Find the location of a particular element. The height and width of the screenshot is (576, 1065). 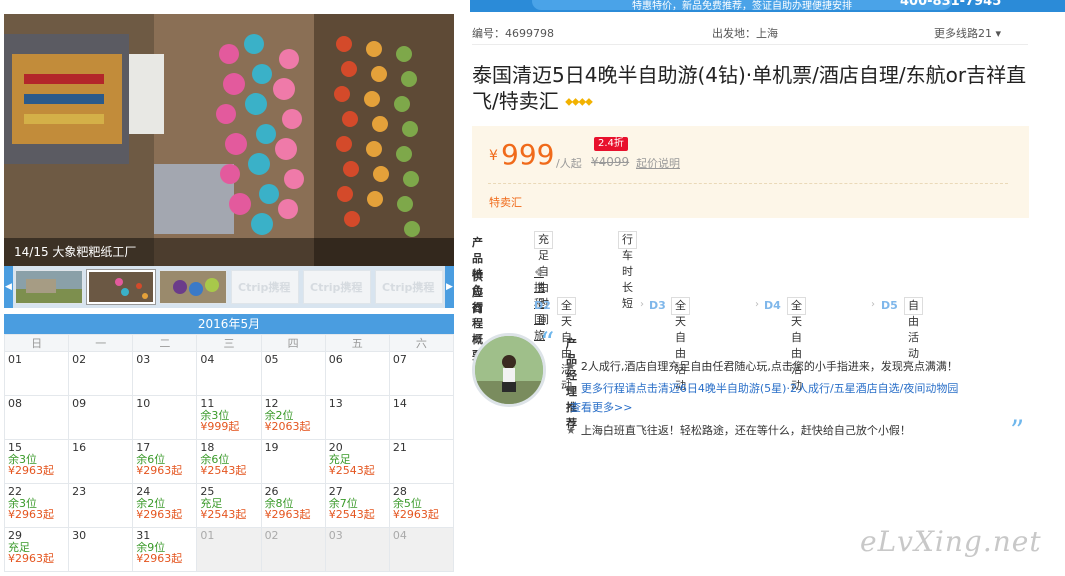

day-number: 08 is located at coordinates (15, 403).